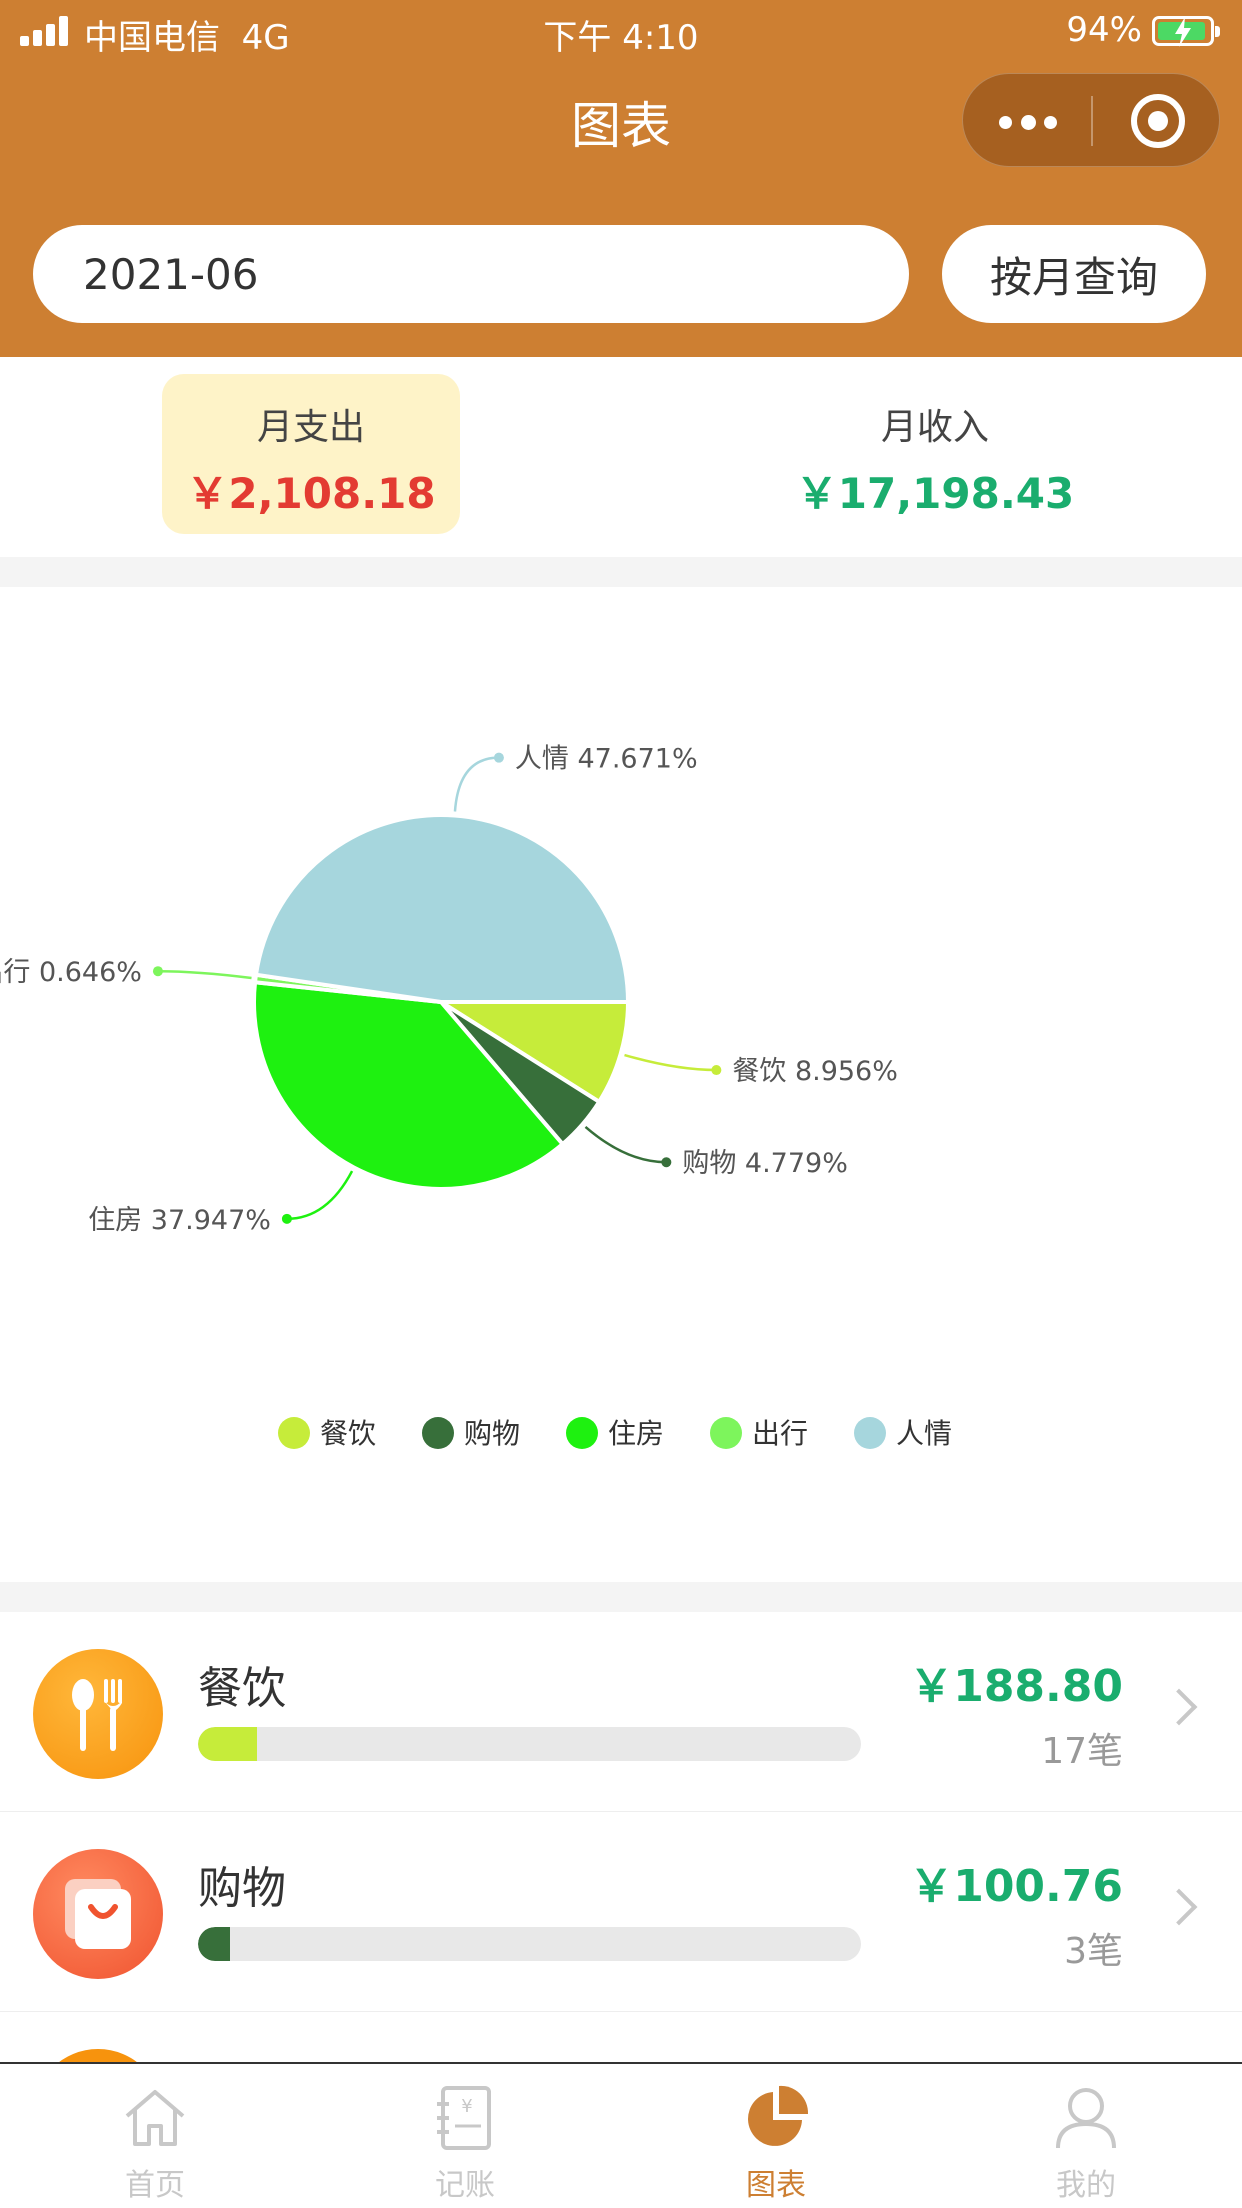  I want to click on shopping-bag-icon, so click(98, 1914).